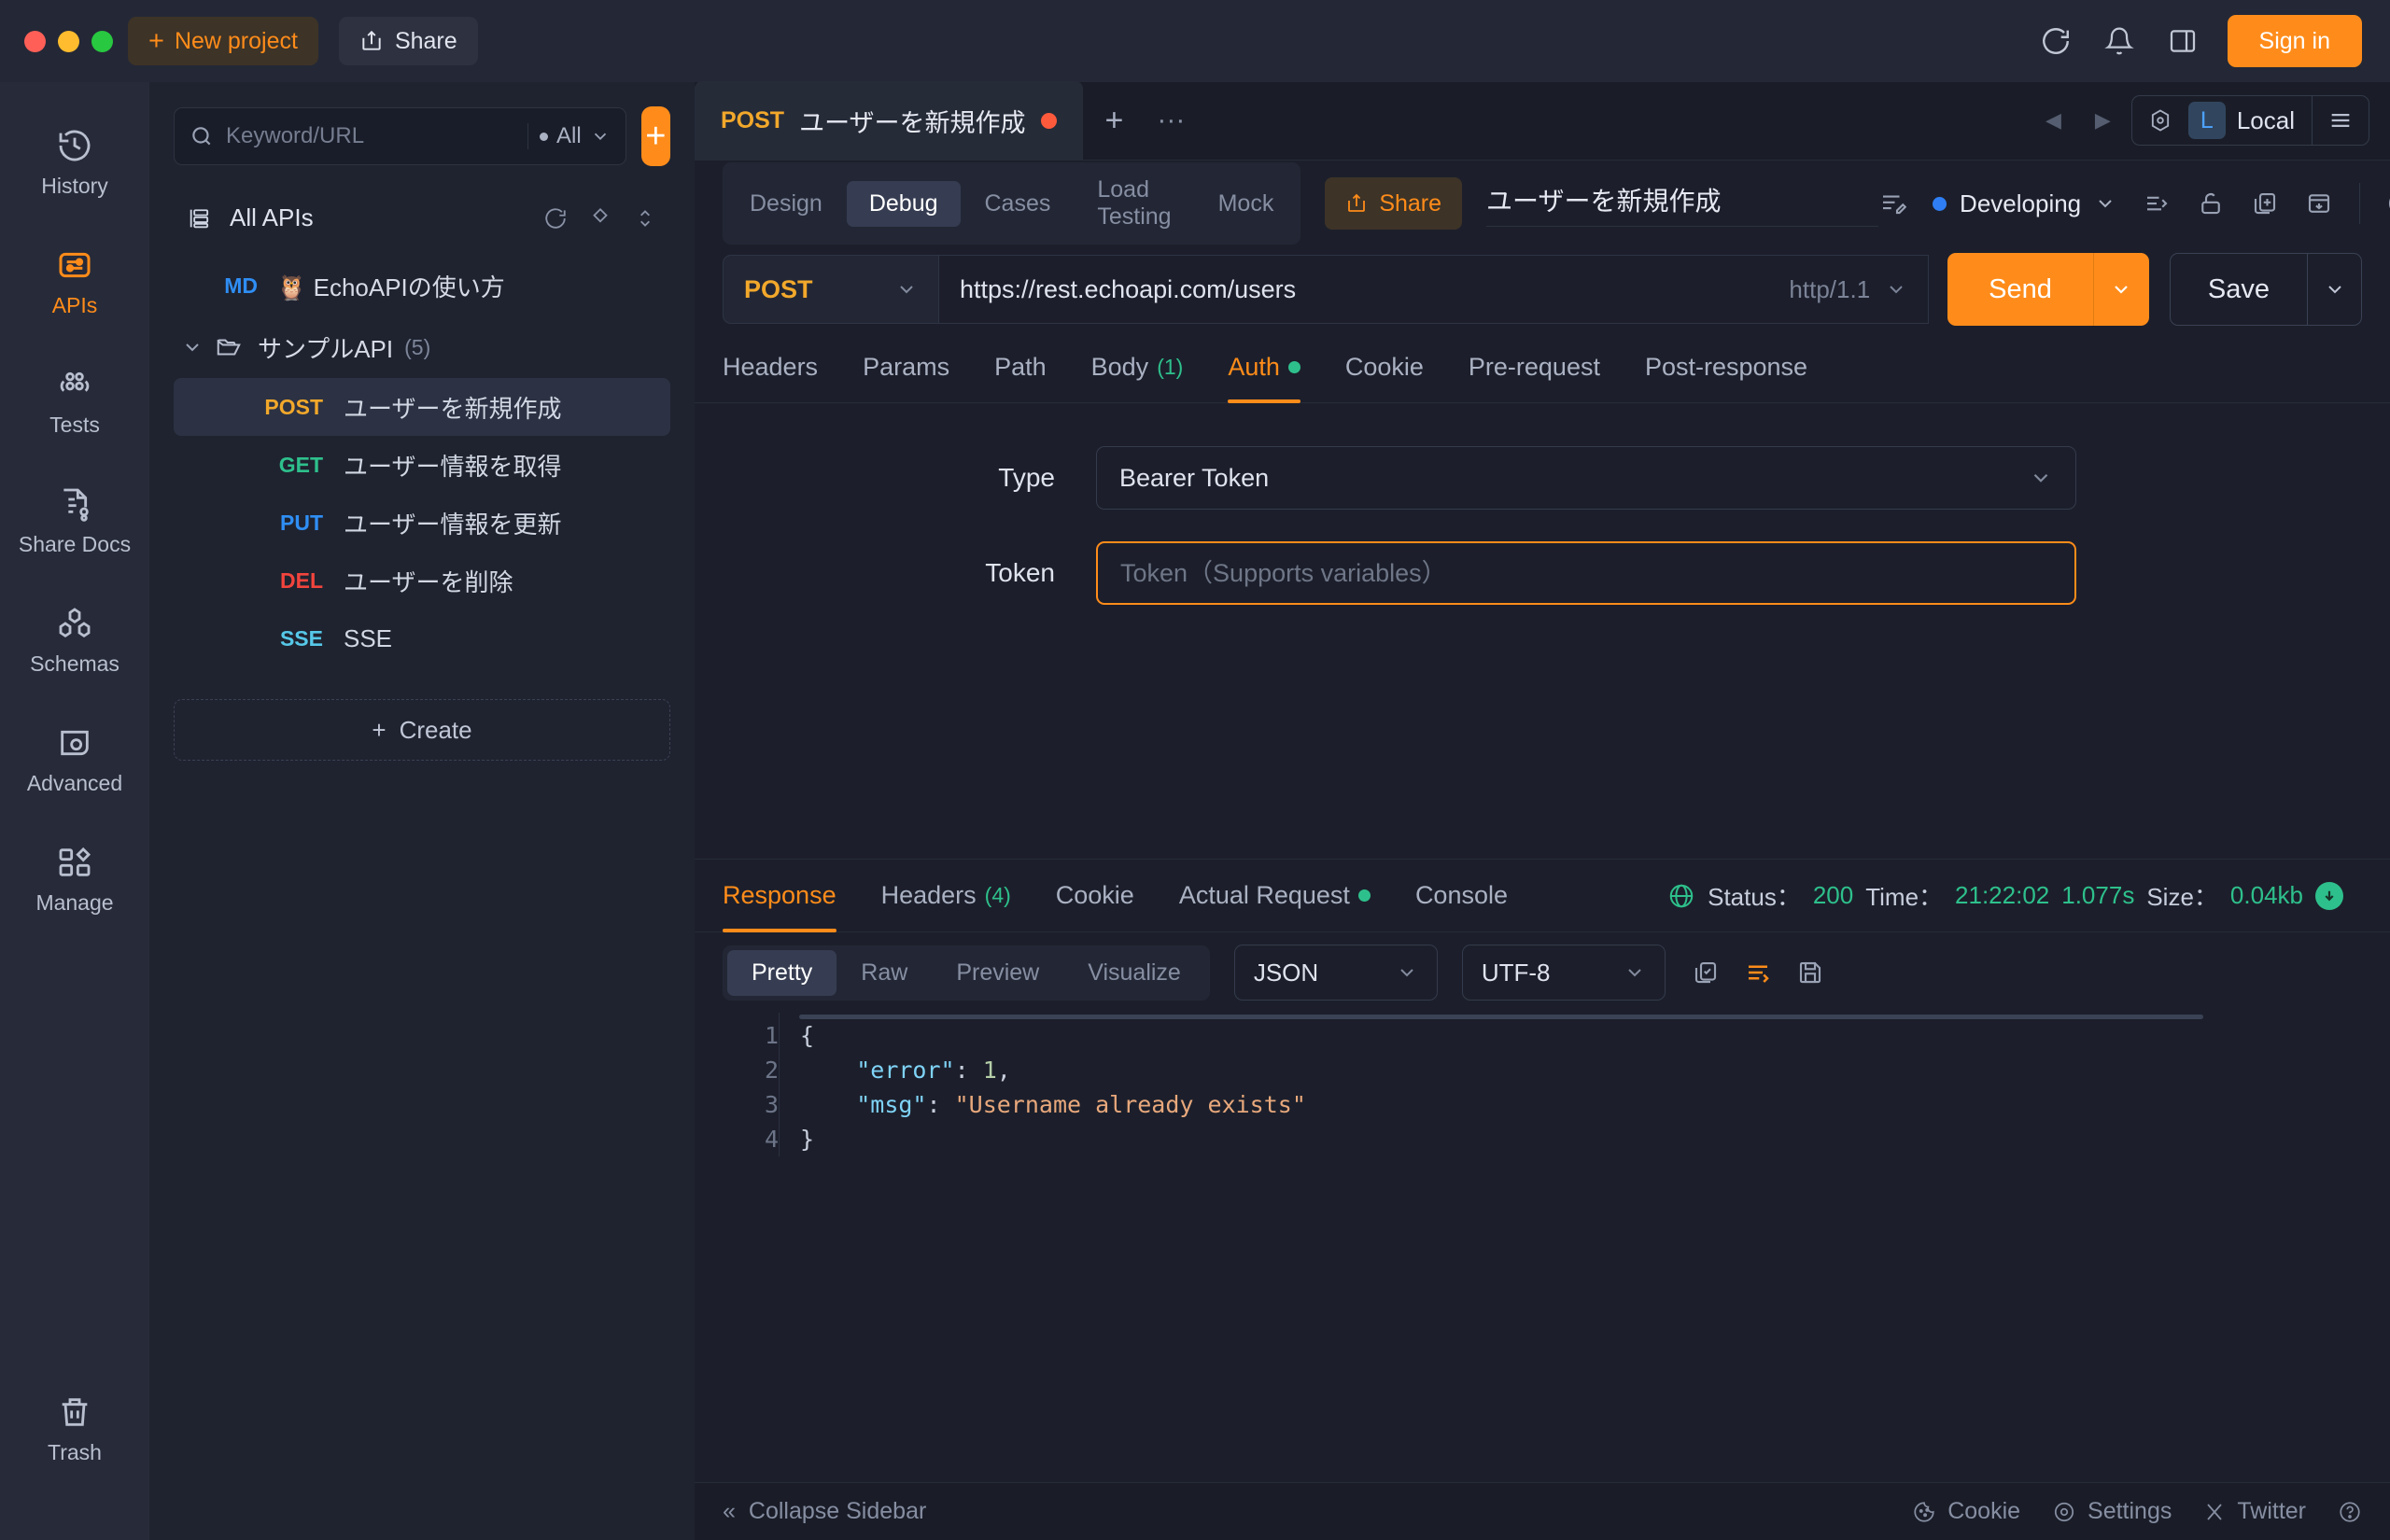  What do you see at coordinates (770, 367) in the screenshot?
I see `tab-headers: Headers` at bounding box center [770, 367].